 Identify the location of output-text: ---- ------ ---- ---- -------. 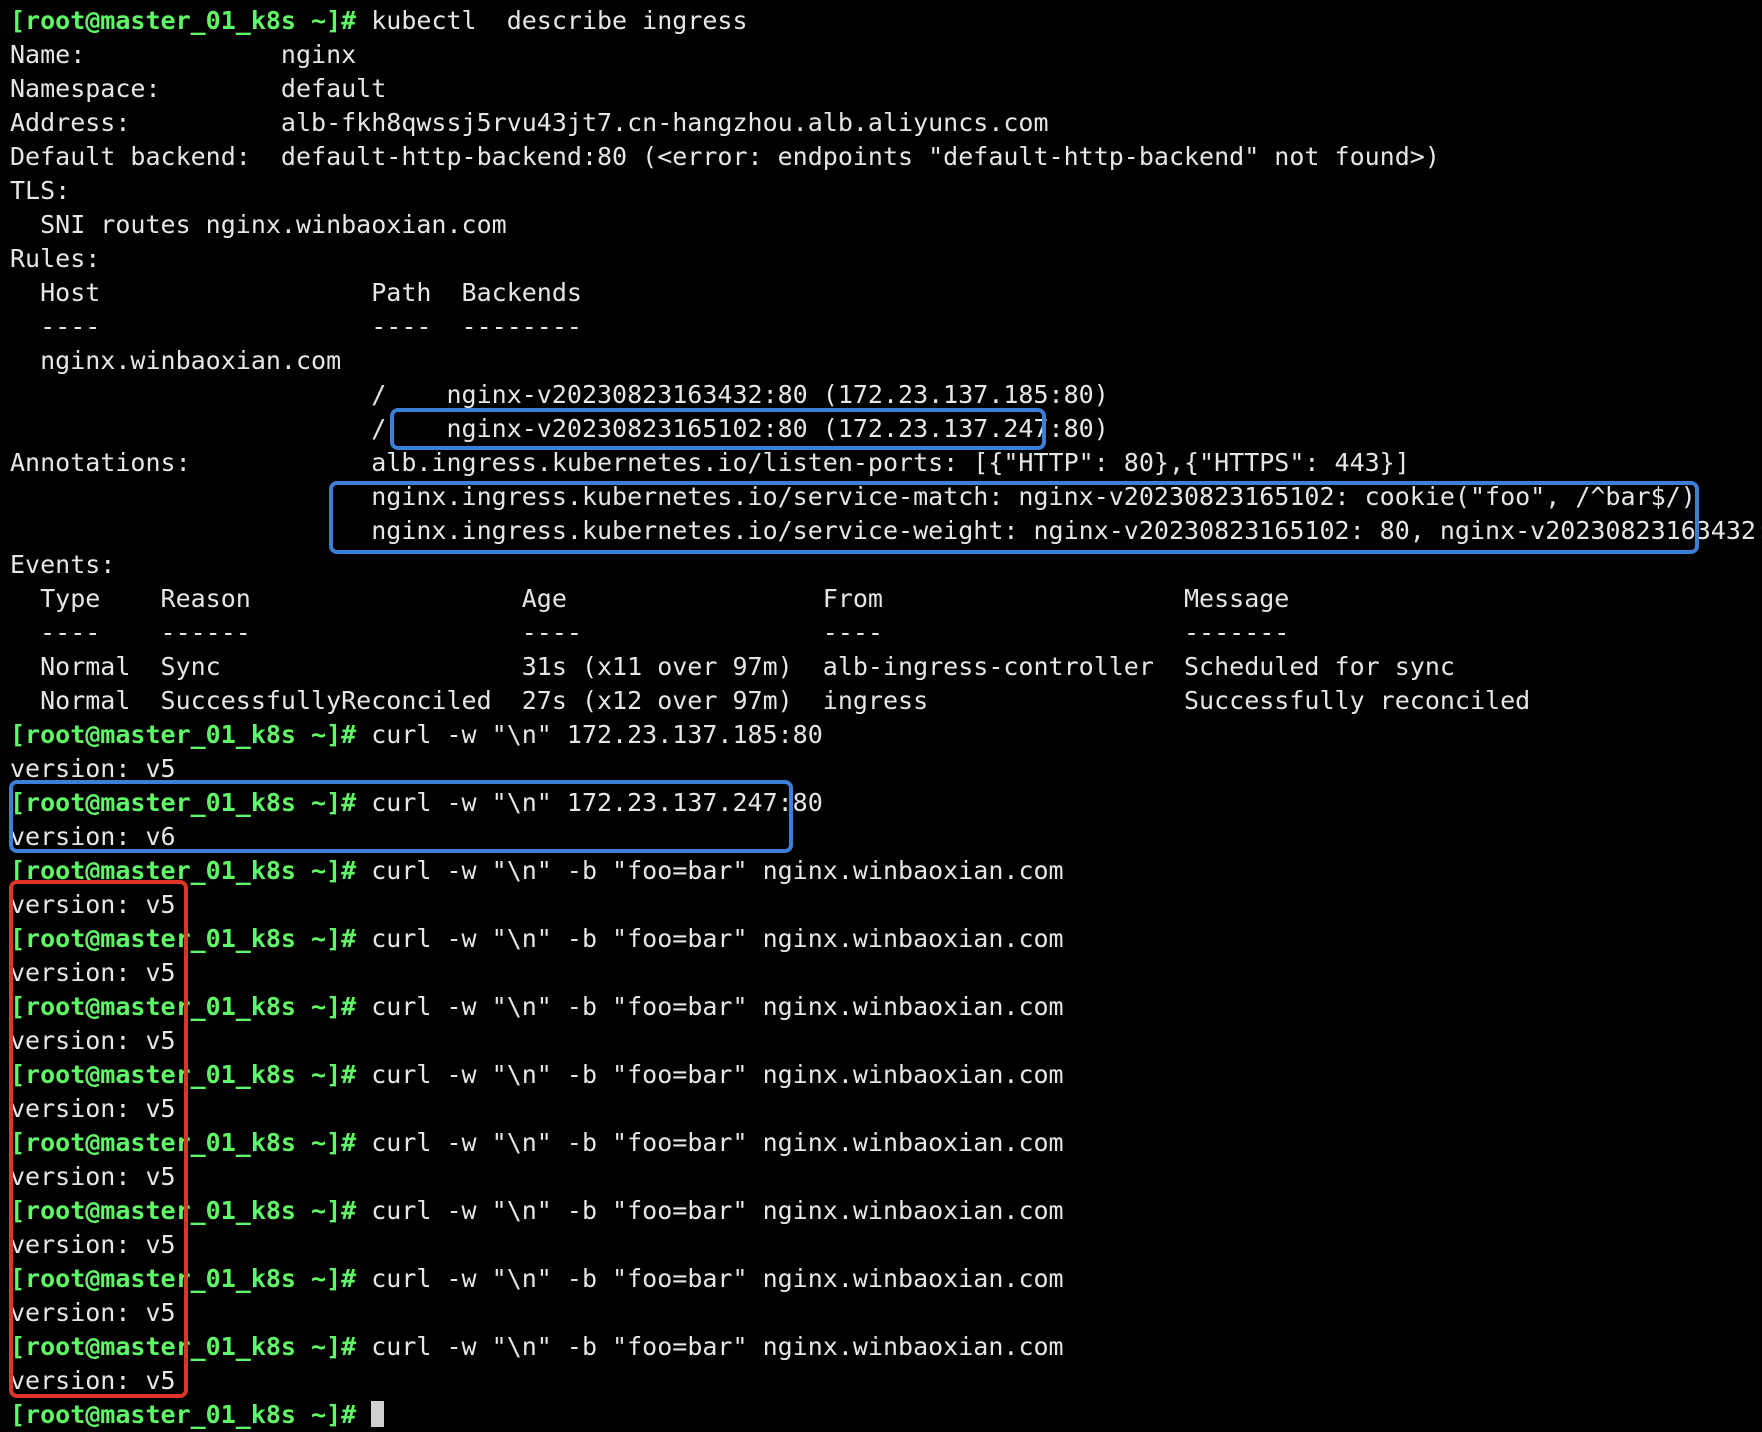
(650, 632).